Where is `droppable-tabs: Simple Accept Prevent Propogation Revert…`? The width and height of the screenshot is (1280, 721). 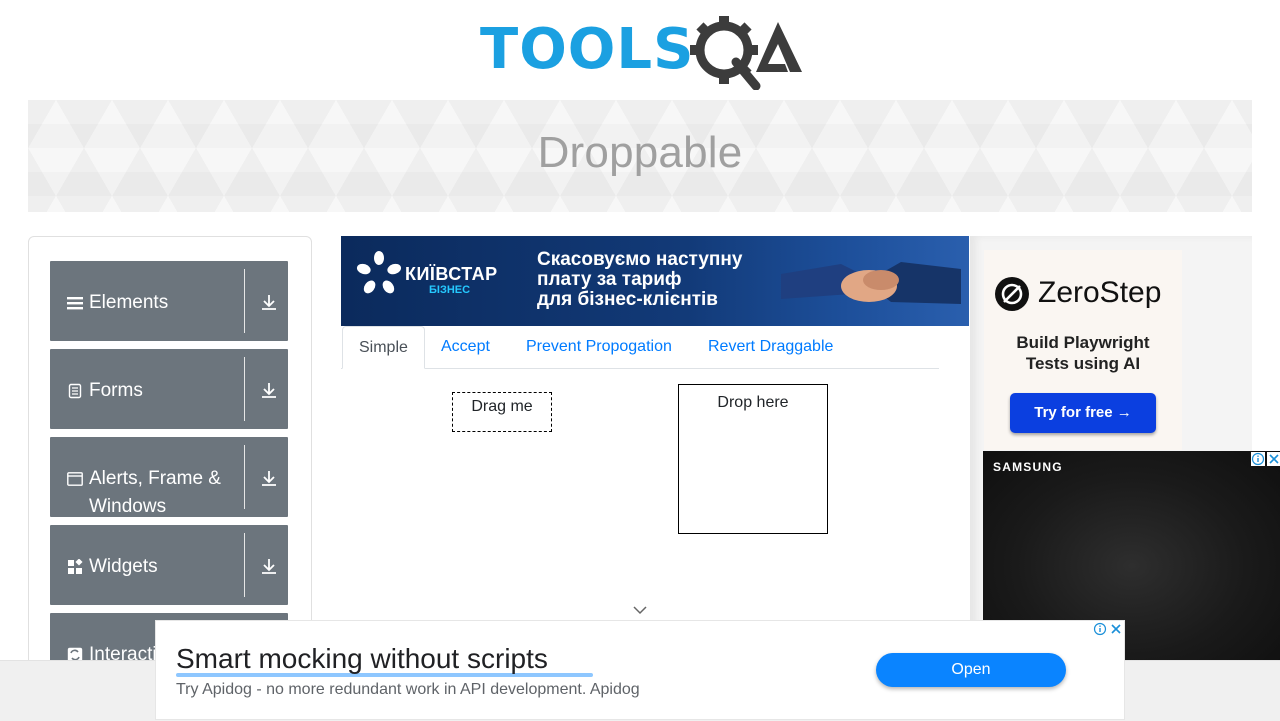 droppable-tabs: Simple Accept Prevent Propogation Revert… is located at coordinates (640, 347).